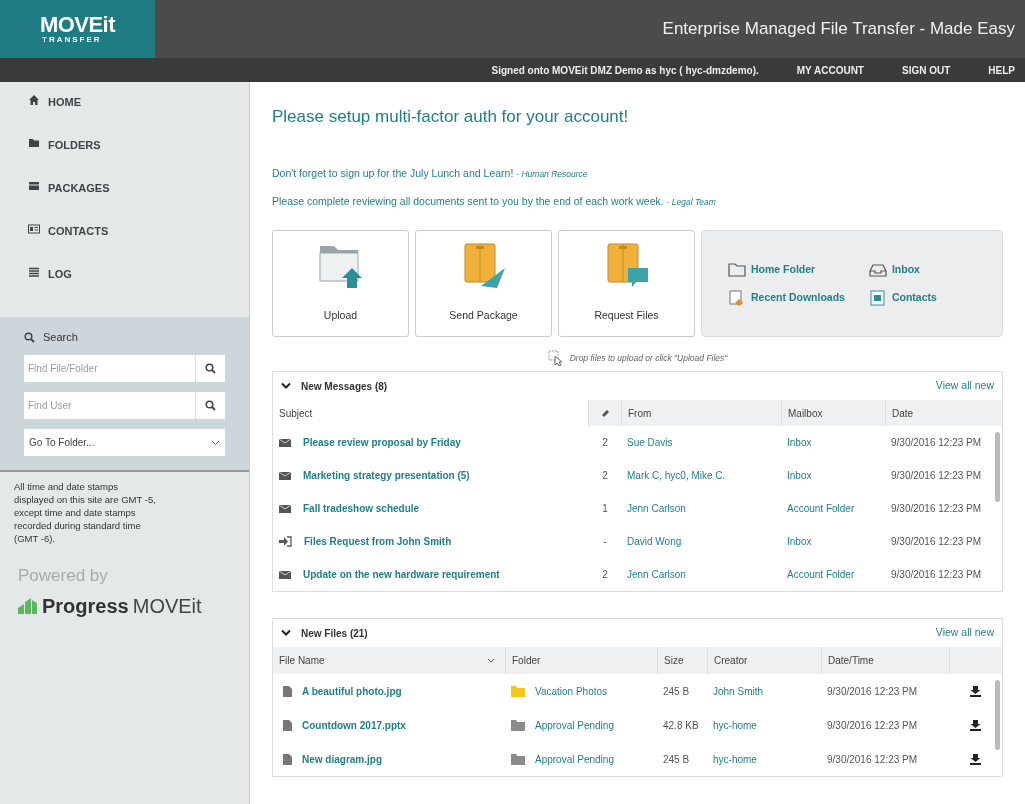  Describe the element at coordinates (285, 541) in the screenshot. I see `sign-in-icon` at that location.